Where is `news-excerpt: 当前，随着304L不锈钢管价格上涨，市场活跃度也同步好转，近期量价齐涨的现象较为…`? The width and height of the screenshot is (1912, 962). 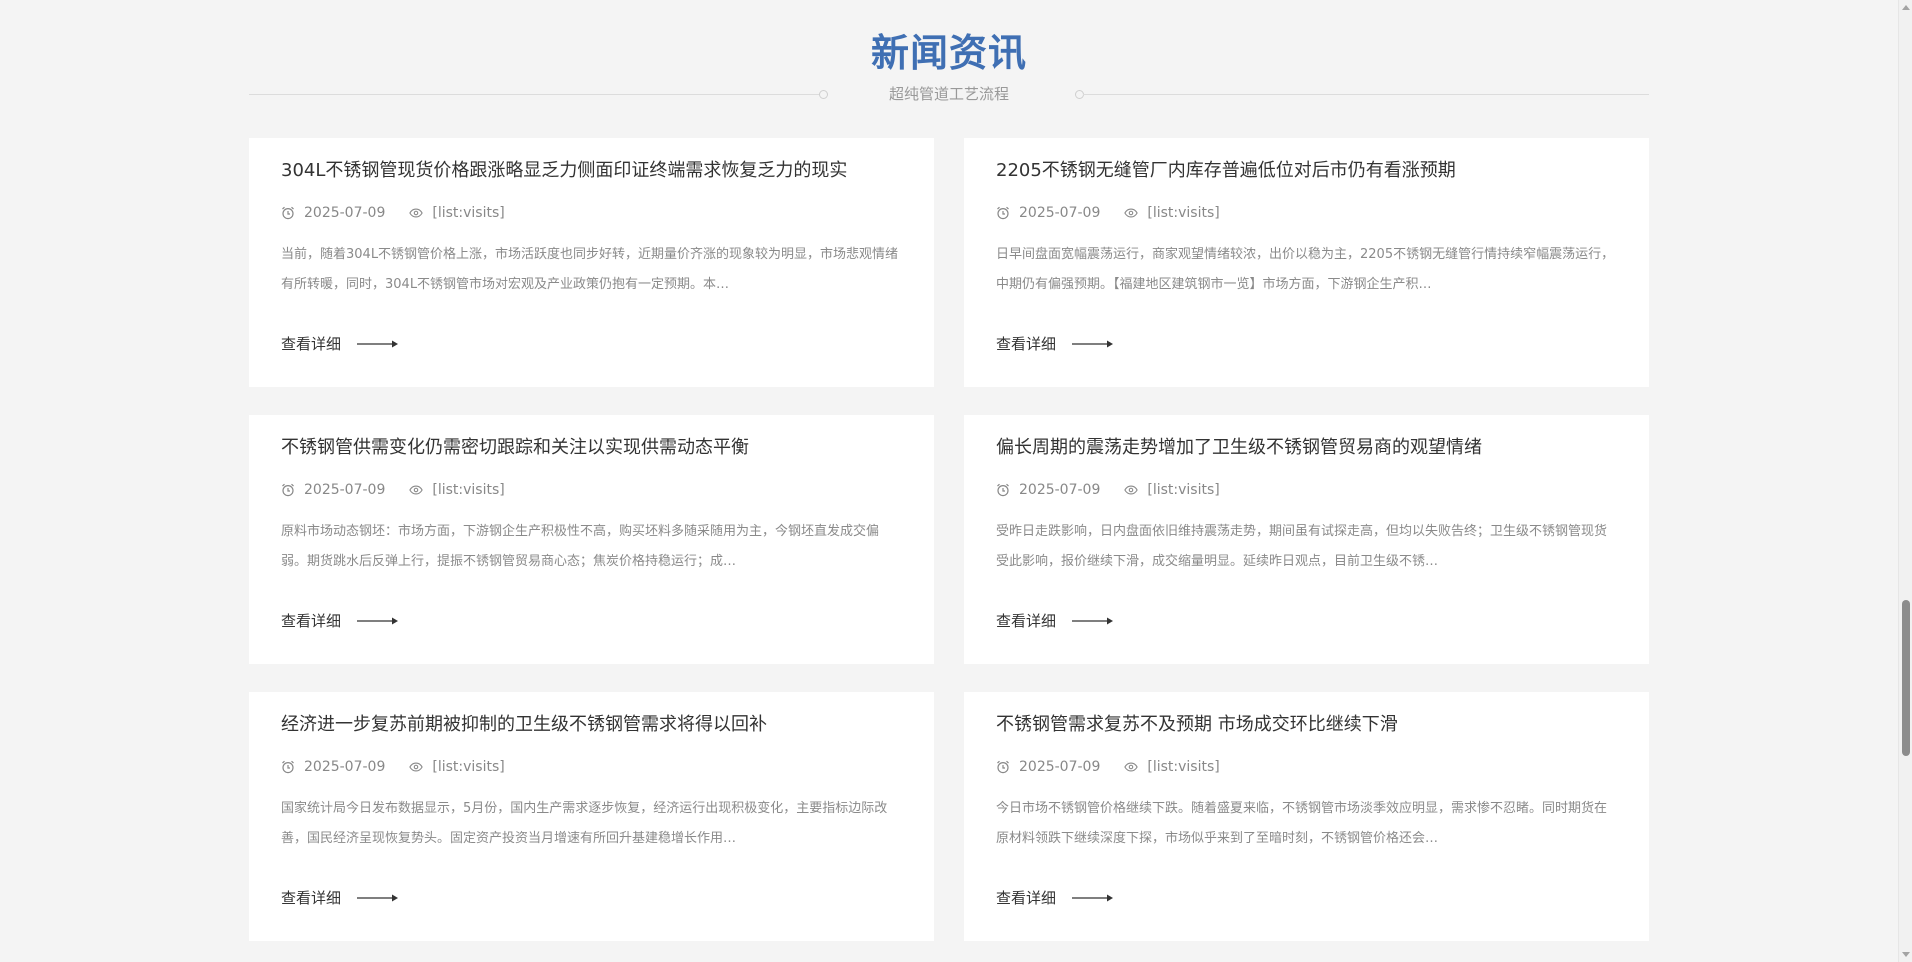 news-excerpt: 当前，随着304L不锈钢管价格上涨，市场活跃度也同步好转，近期量价齐涨的现象较为… is located at coordinates (590, 269).